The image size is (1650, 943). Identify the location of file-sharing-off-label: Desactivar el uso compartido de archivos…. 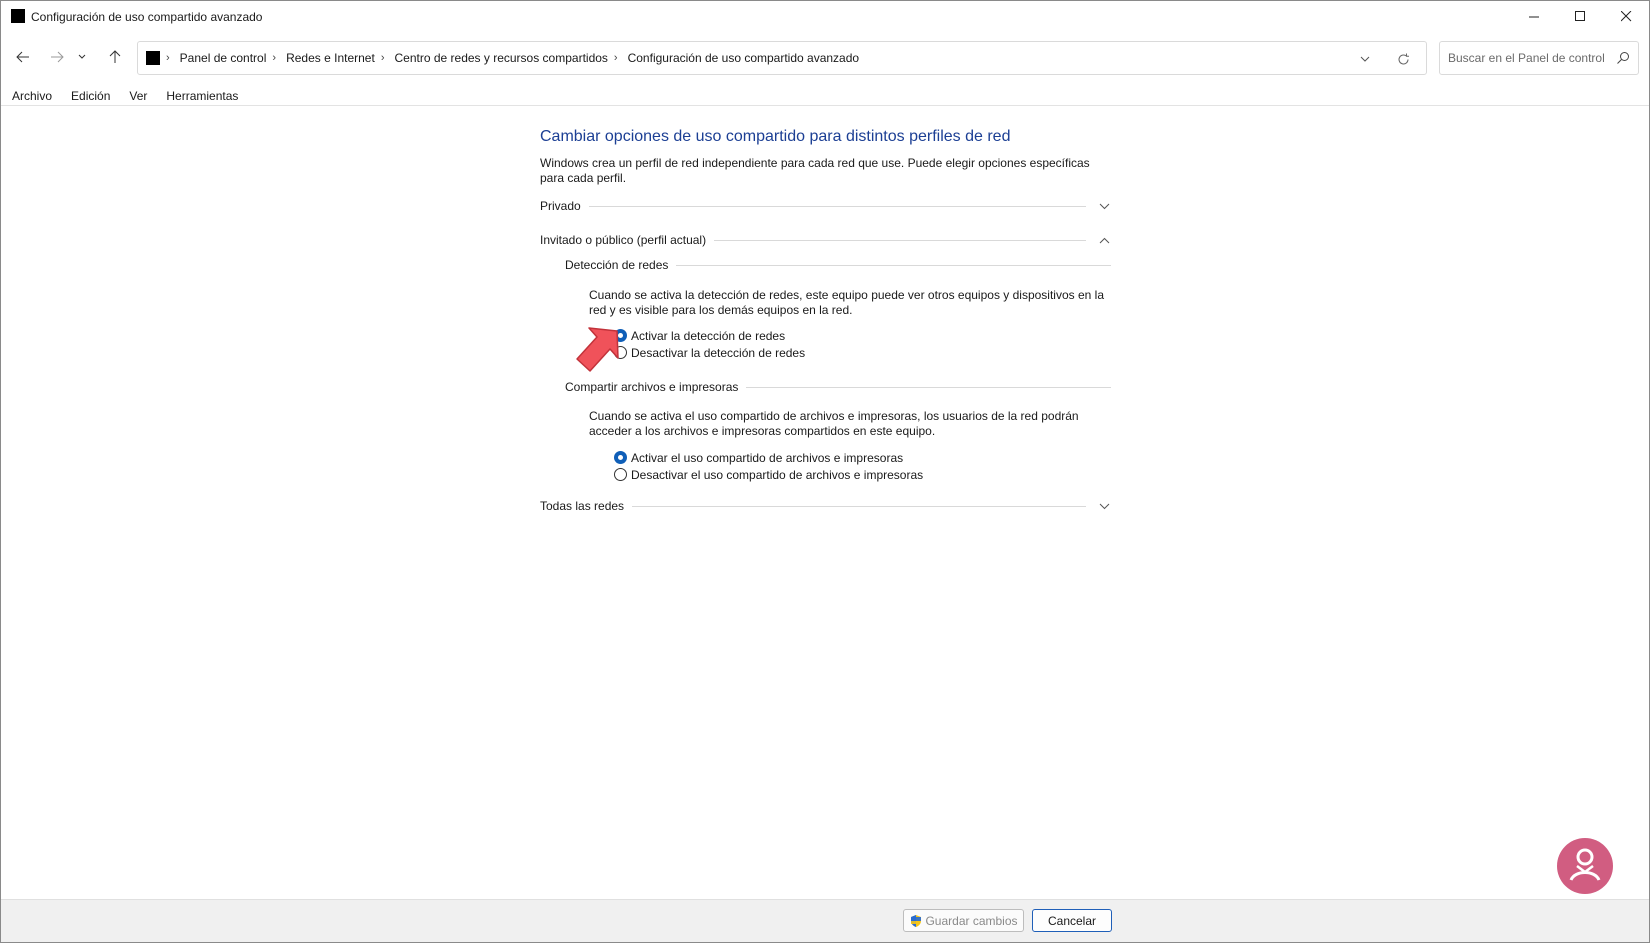
(777, 475).